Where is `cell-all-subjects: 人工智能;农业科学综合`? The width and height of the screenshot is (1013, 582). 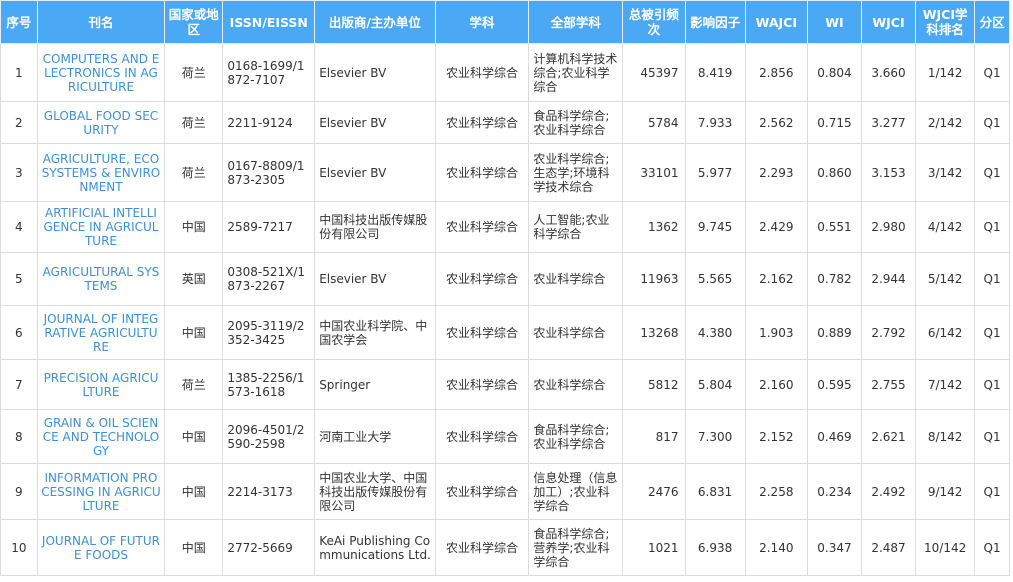
cell-all-subjects: 人工智能;农业科学综合 is located at coordinates (576, 227).